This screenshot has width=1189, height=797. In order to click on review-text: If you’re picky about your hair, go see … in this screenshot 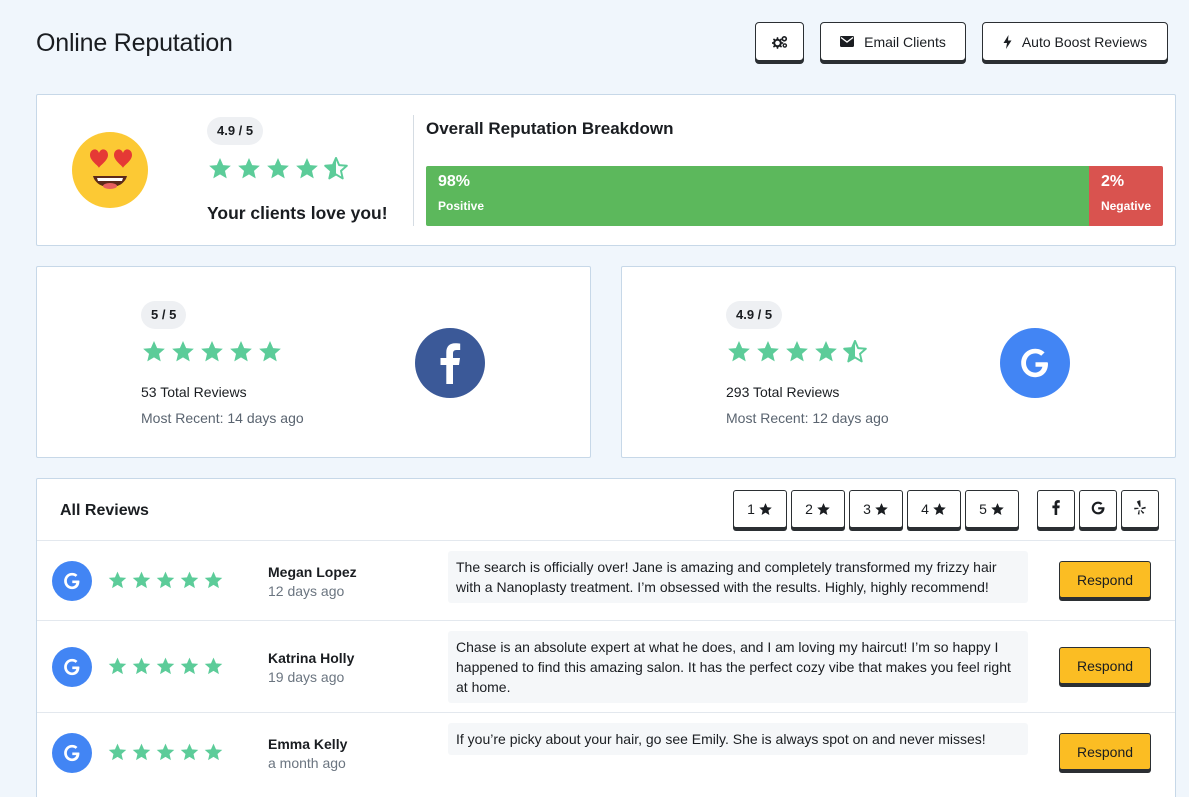, I will do `click(738, 739)`.